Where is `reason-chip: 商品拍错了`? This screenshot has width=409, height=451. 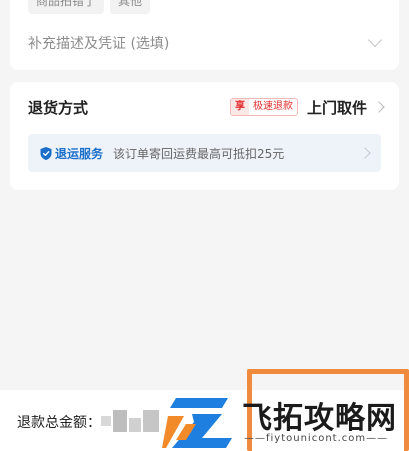
reason-chip: 商品拍错了 is located at coordinates (66, 7).